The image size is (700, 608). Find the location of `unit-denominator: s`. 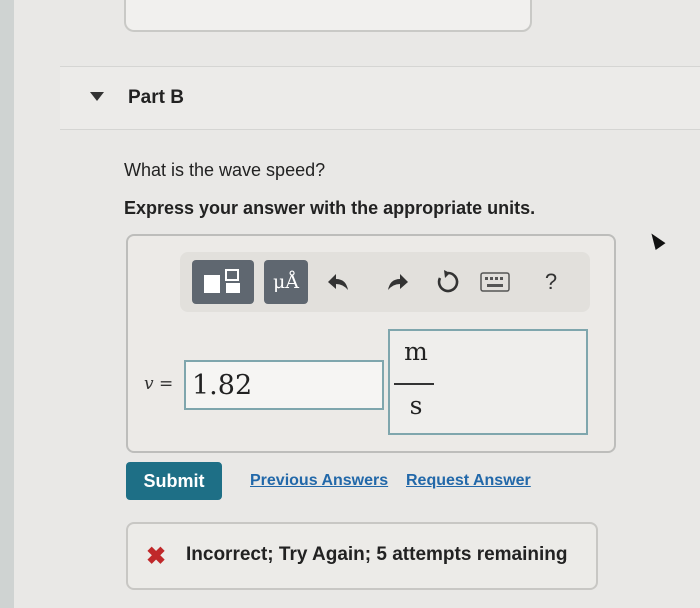

unit-denominator: s is located at coordinates (416, 405).